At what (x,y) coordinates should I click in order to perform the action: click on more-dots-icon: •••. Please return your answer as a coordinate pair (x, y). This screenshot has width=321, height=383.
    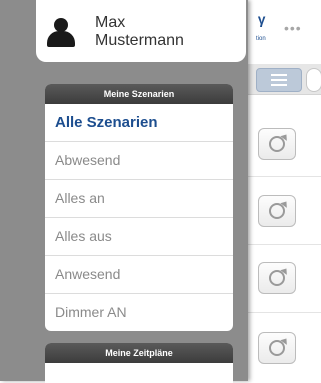
    Looking at the image, I should click on (293, 28).